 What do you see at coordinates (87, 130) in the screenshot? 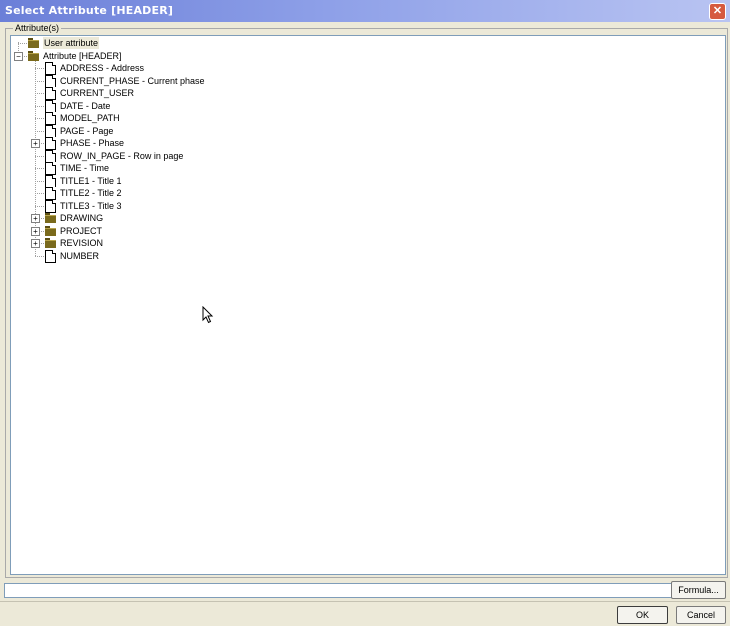
I see `tree-node-label: PAGE - Page` at bounding box center [87, 130].